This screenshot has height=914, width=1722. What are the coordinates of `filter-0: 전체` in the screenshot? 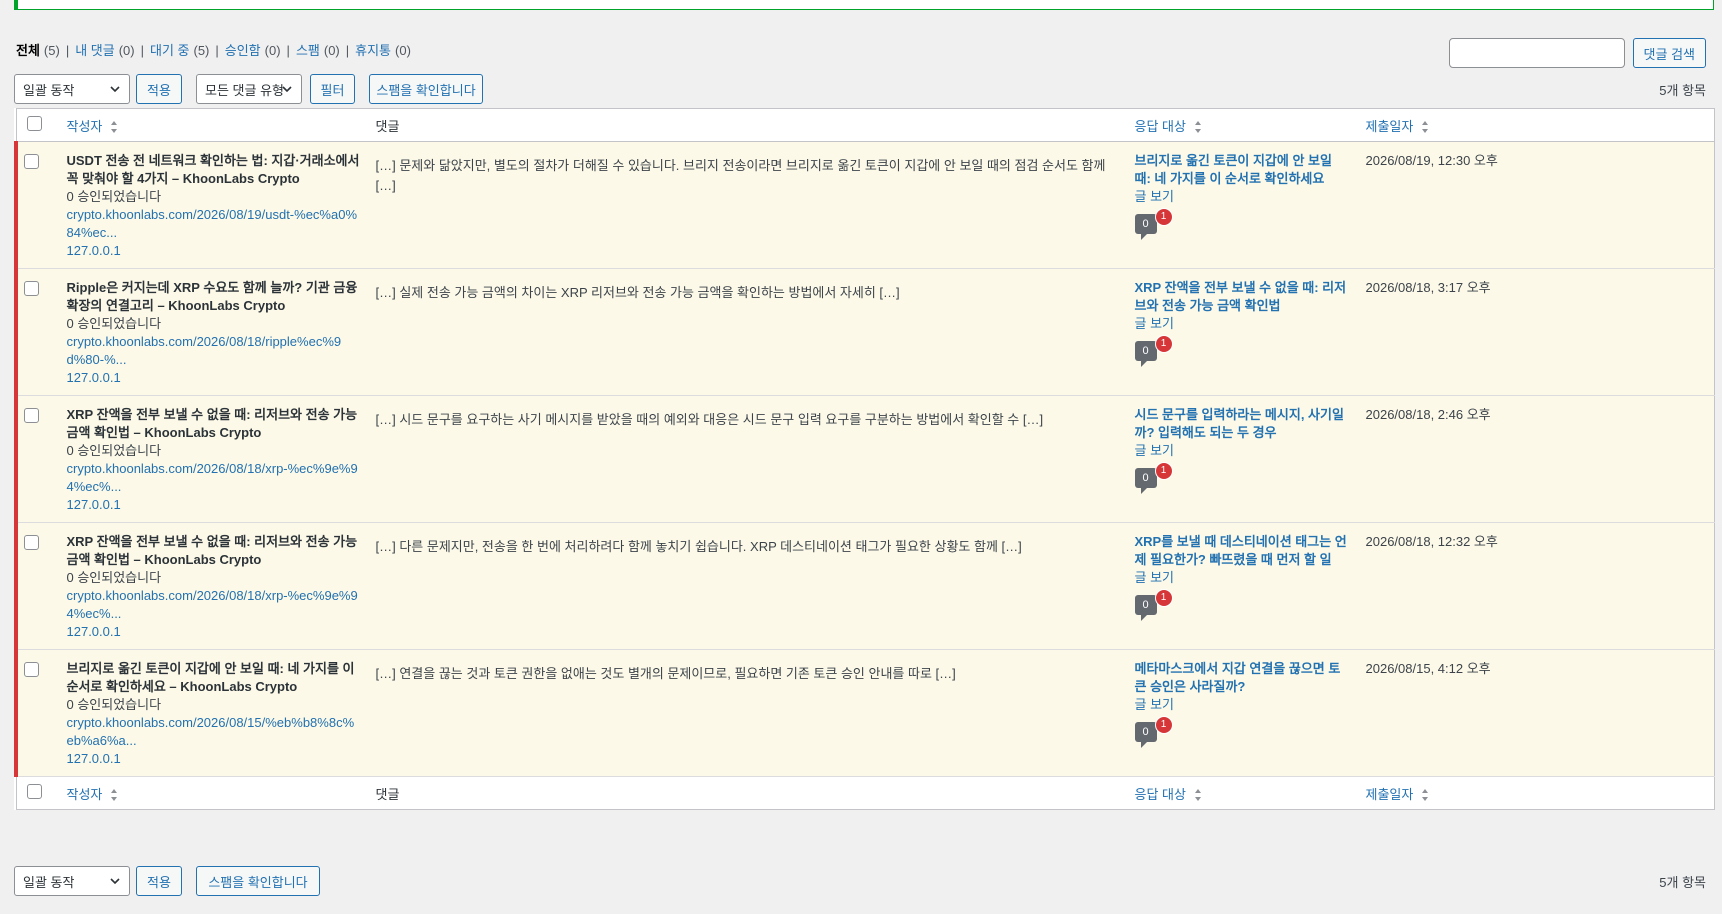 It's located at (28, 50).